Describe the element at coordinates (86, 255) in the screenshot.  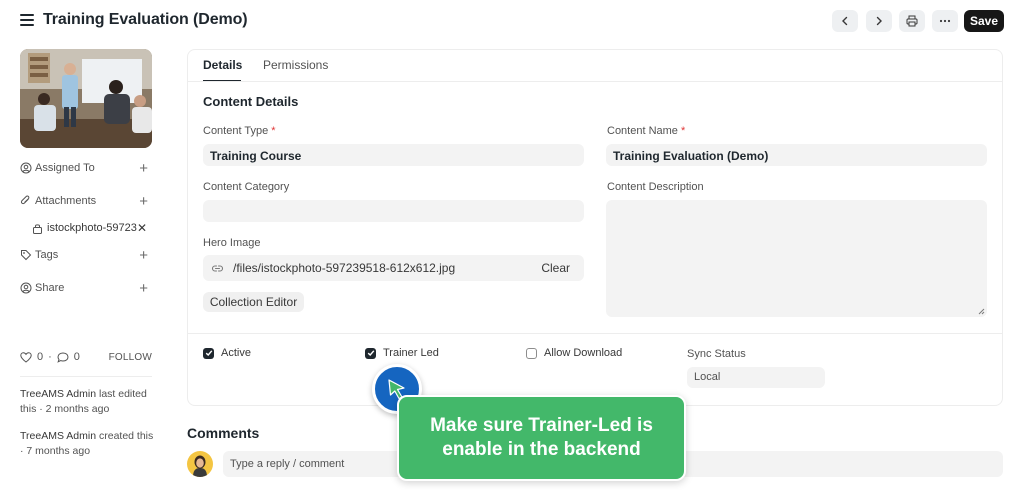
I see `tags-row: Tags +` at that location.